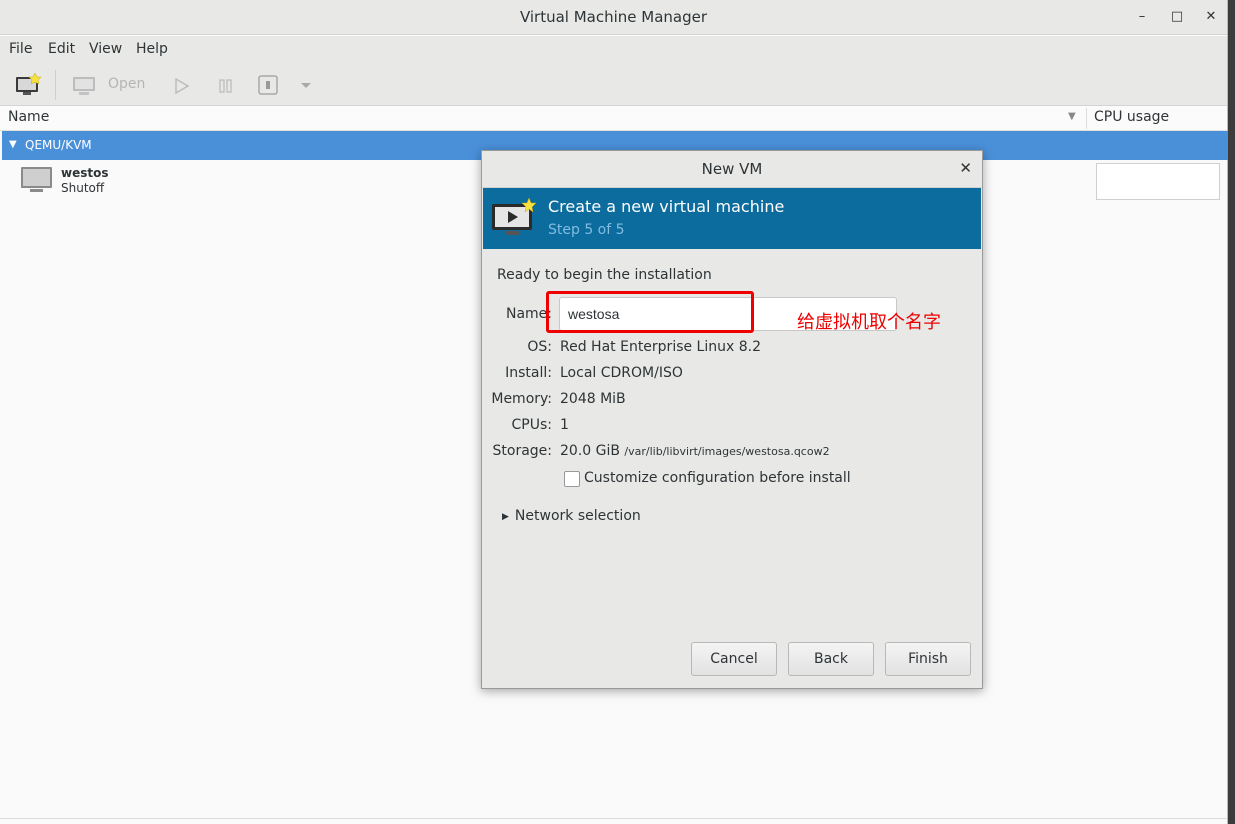 Image resolution: width=1235 pixels, height=824 pixels. Describe the element at coordinates (1072, 116) in the screenshot. I see `sort-icon: ▼` at that location.